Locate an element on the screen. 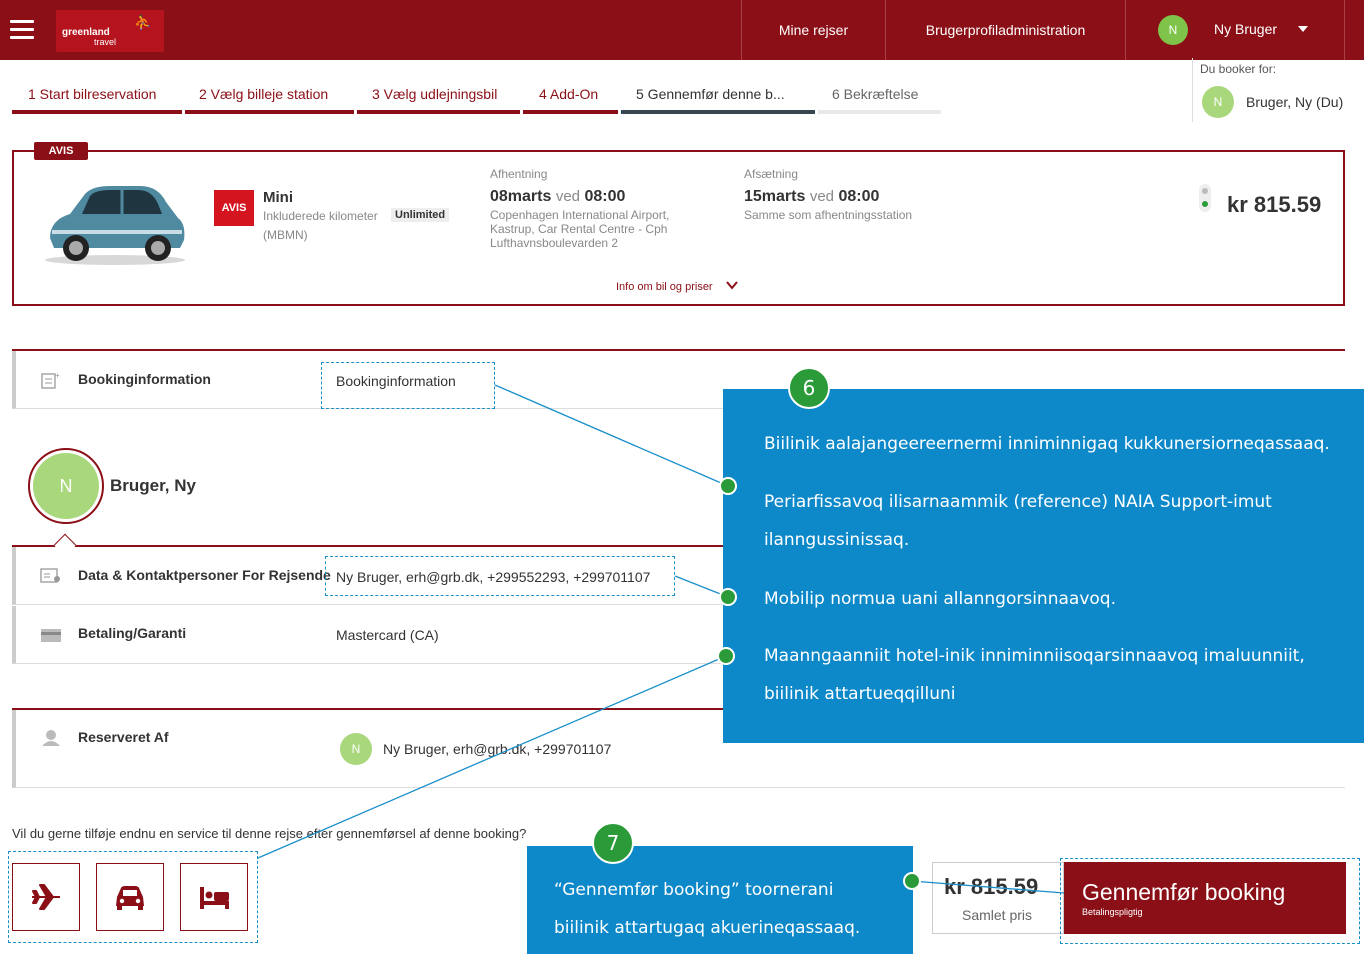 This screenshot has width=1364, height=954. avis-logo: AVIS is located at coordinates (234, 208).